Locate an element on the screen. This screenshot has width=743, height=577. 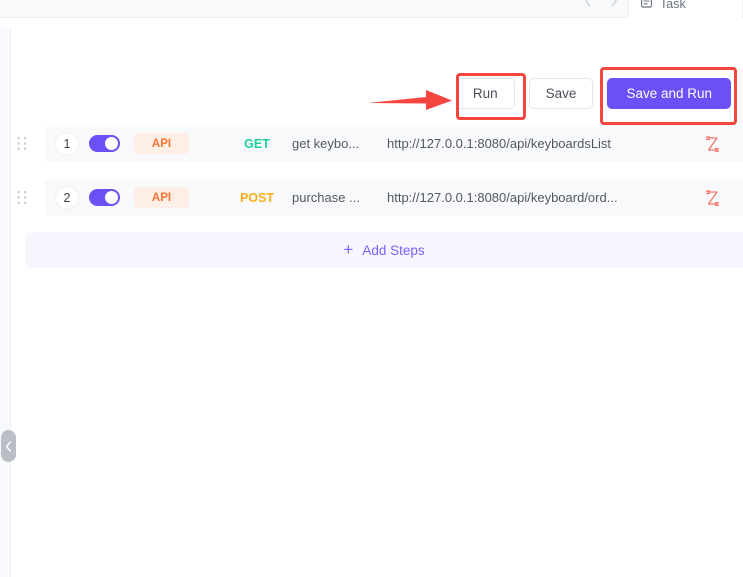
top-tab-strip: Task is located at coordinates (371, 9).